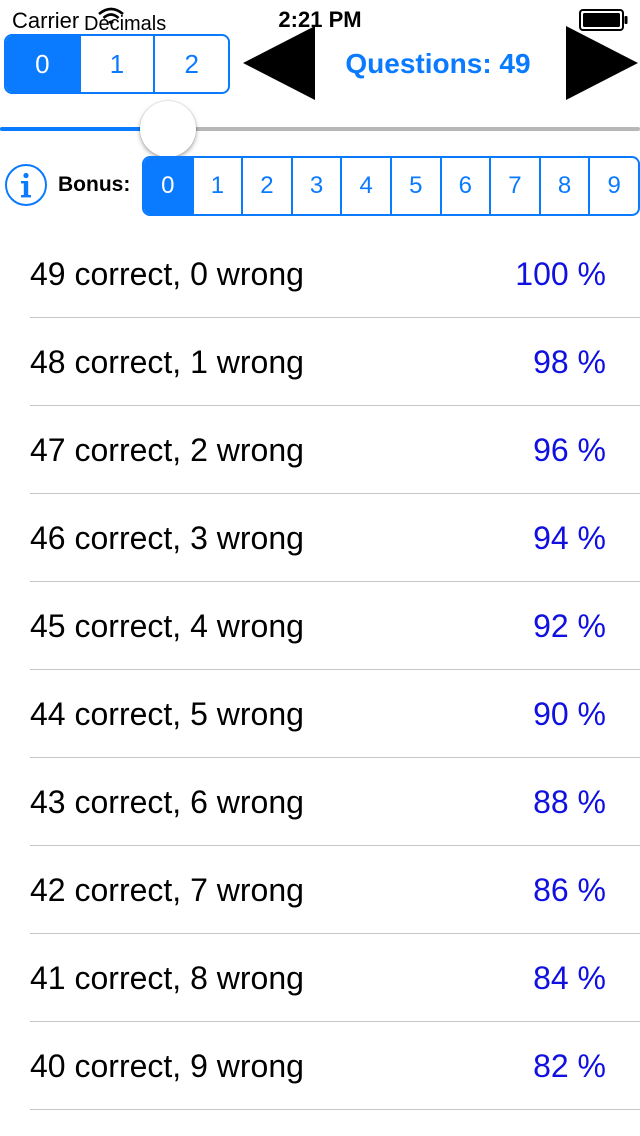 The image size is (640, 1136). Describe the element at coordinates (216, 186) in the screenshot. I see `bonus-option-1: 1` at that location.